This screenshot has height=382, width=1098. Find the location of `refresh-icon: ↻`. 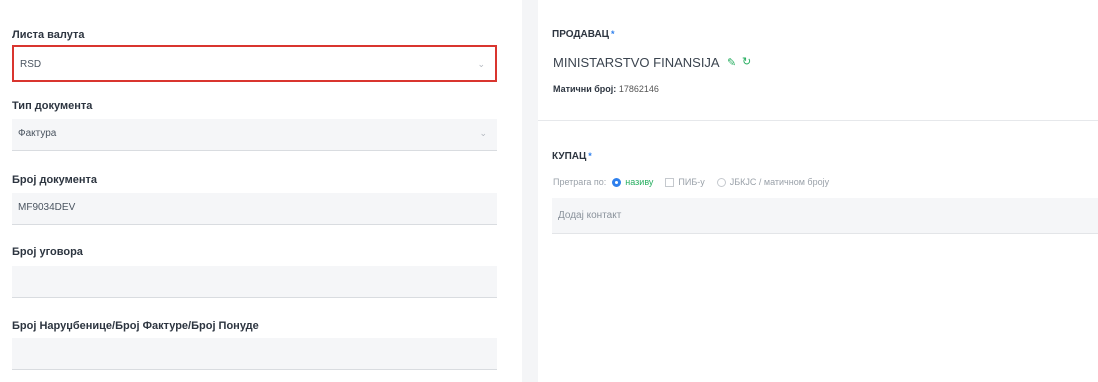

refresh-icon: ↻ is located at coordinates (746, 61).